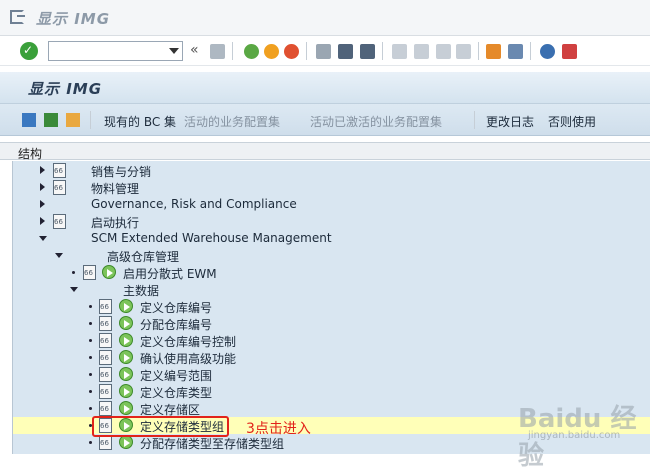 The width and height of the screenshot is (650, 472). What do you see at coordinates (331, 187) in the screenshot?
I see `tree-node: 物料管理` at bounding box center [331, 187].